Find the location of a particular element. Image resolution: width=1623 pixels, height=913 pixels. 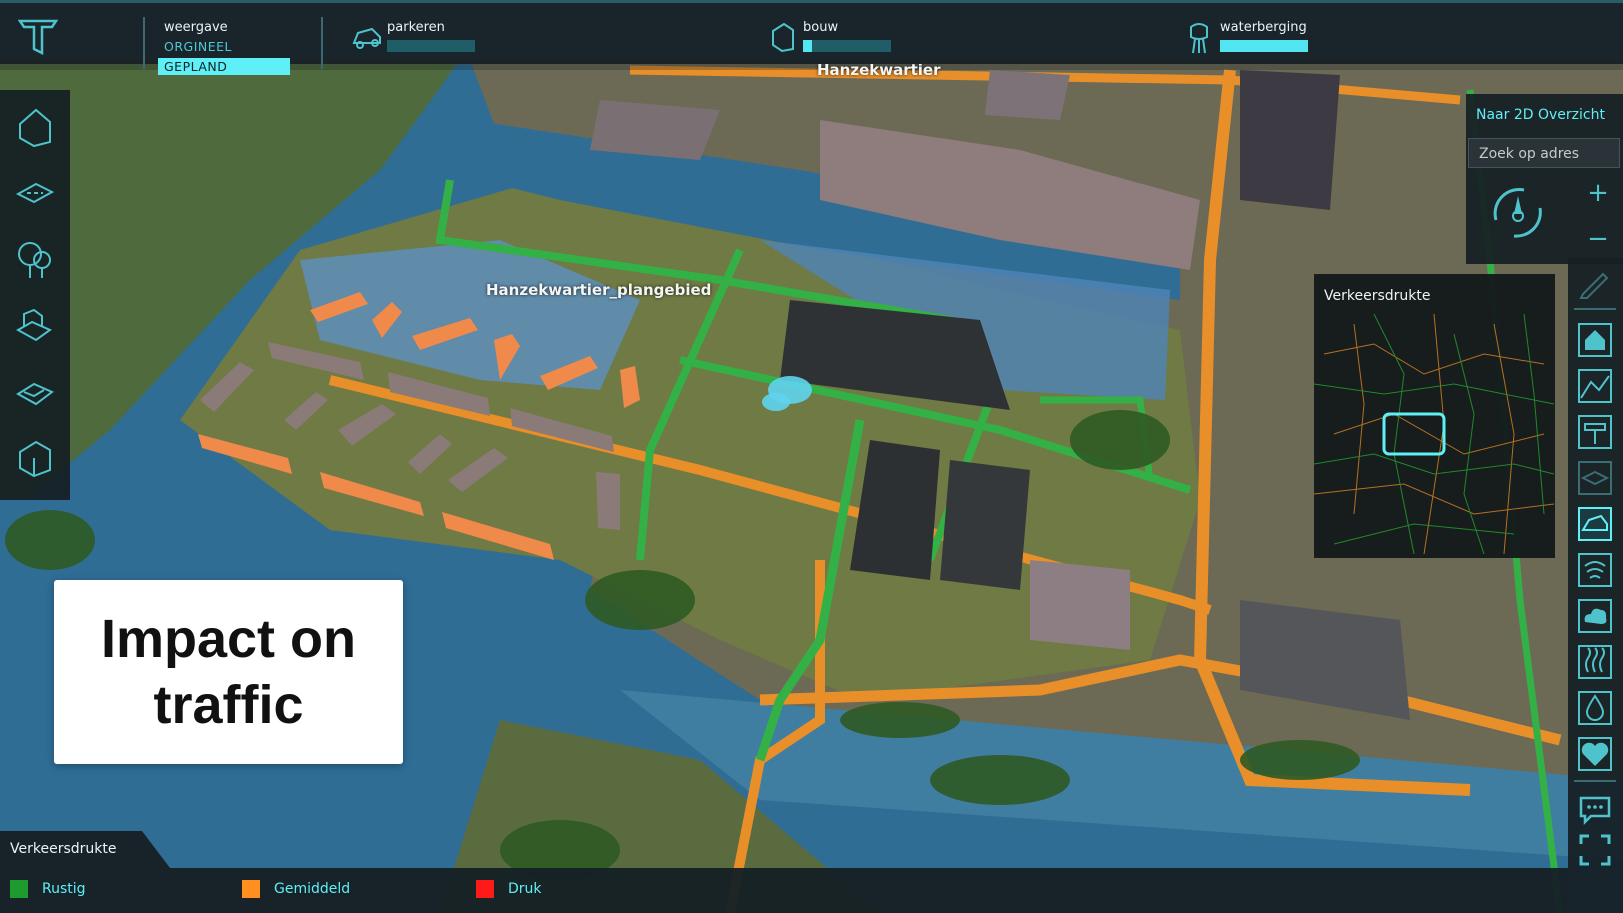

layers-overlay-icon is located at coordinates (1595, 478).